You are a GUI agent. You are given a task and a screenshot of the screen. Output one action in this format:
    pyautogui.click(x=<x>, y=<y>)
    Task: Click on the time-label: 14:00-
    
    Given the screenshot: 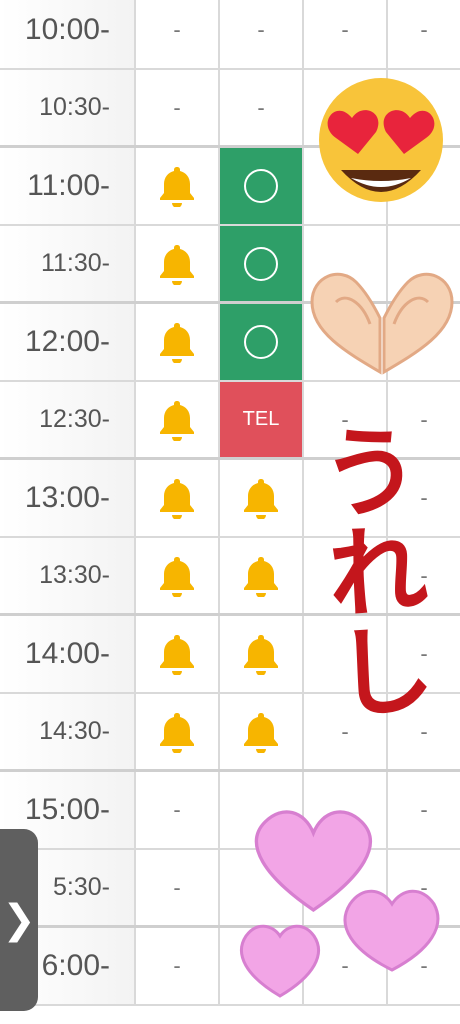 What is the action you would take?
    pyautogui.click(x=68, y=654)
    